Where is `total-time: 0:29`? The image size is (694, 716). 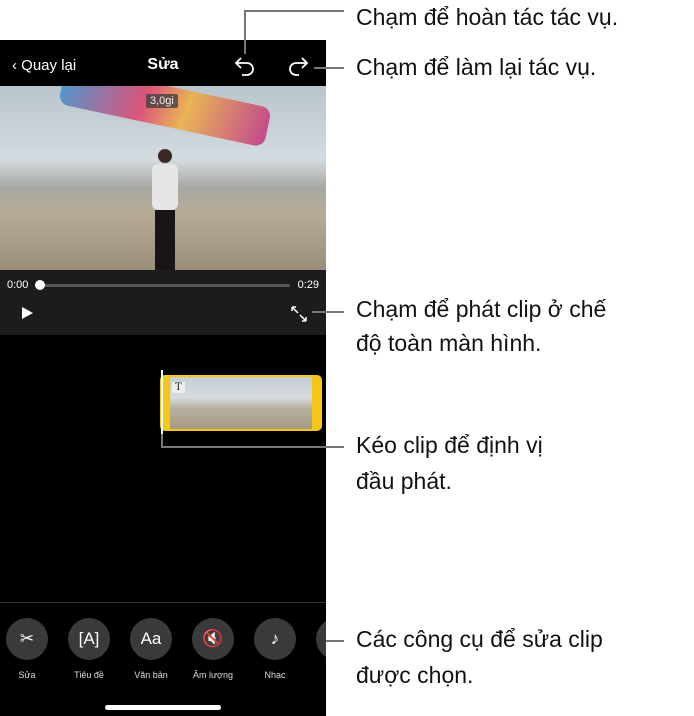
total-time: 0:29 is located at coordinates (308, 285).